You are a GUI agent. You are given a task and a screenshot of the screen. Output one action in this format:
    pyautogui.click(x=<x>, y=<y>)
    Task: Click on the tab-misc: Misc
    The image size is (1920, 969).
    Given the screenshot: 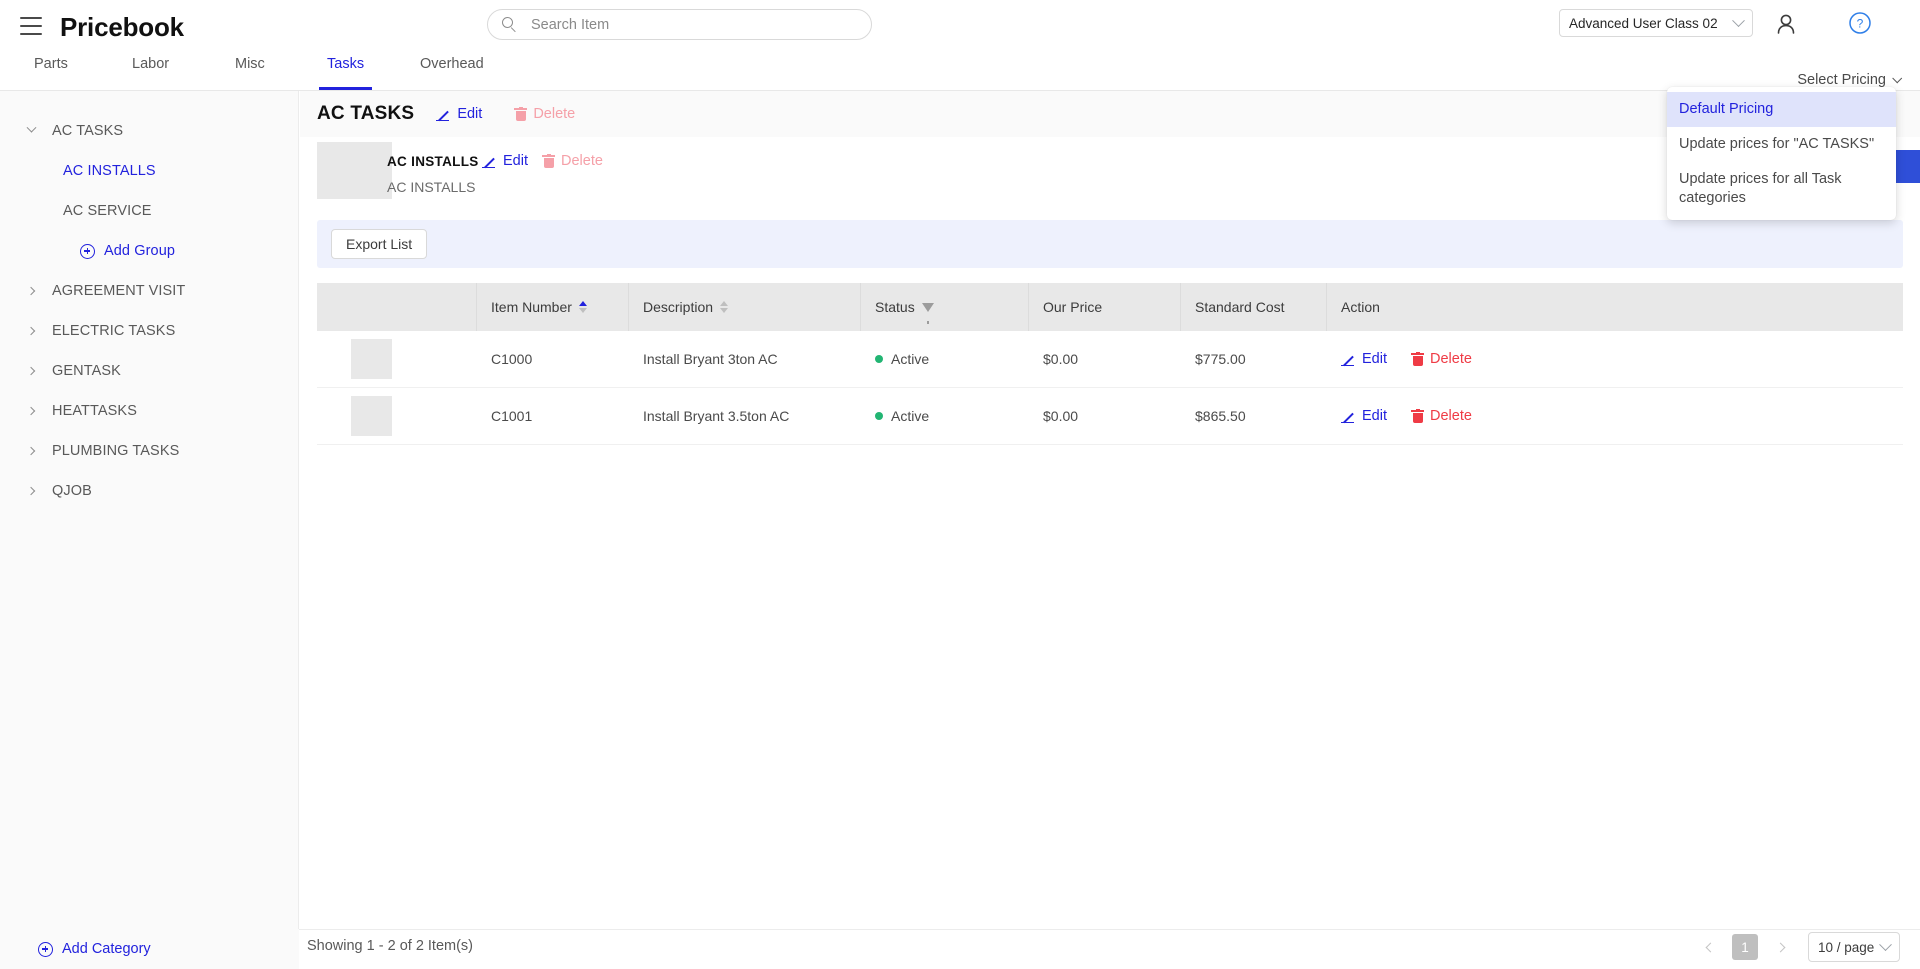 What is the action you would take?
    pyautogui.click(x=250, y=73)
    